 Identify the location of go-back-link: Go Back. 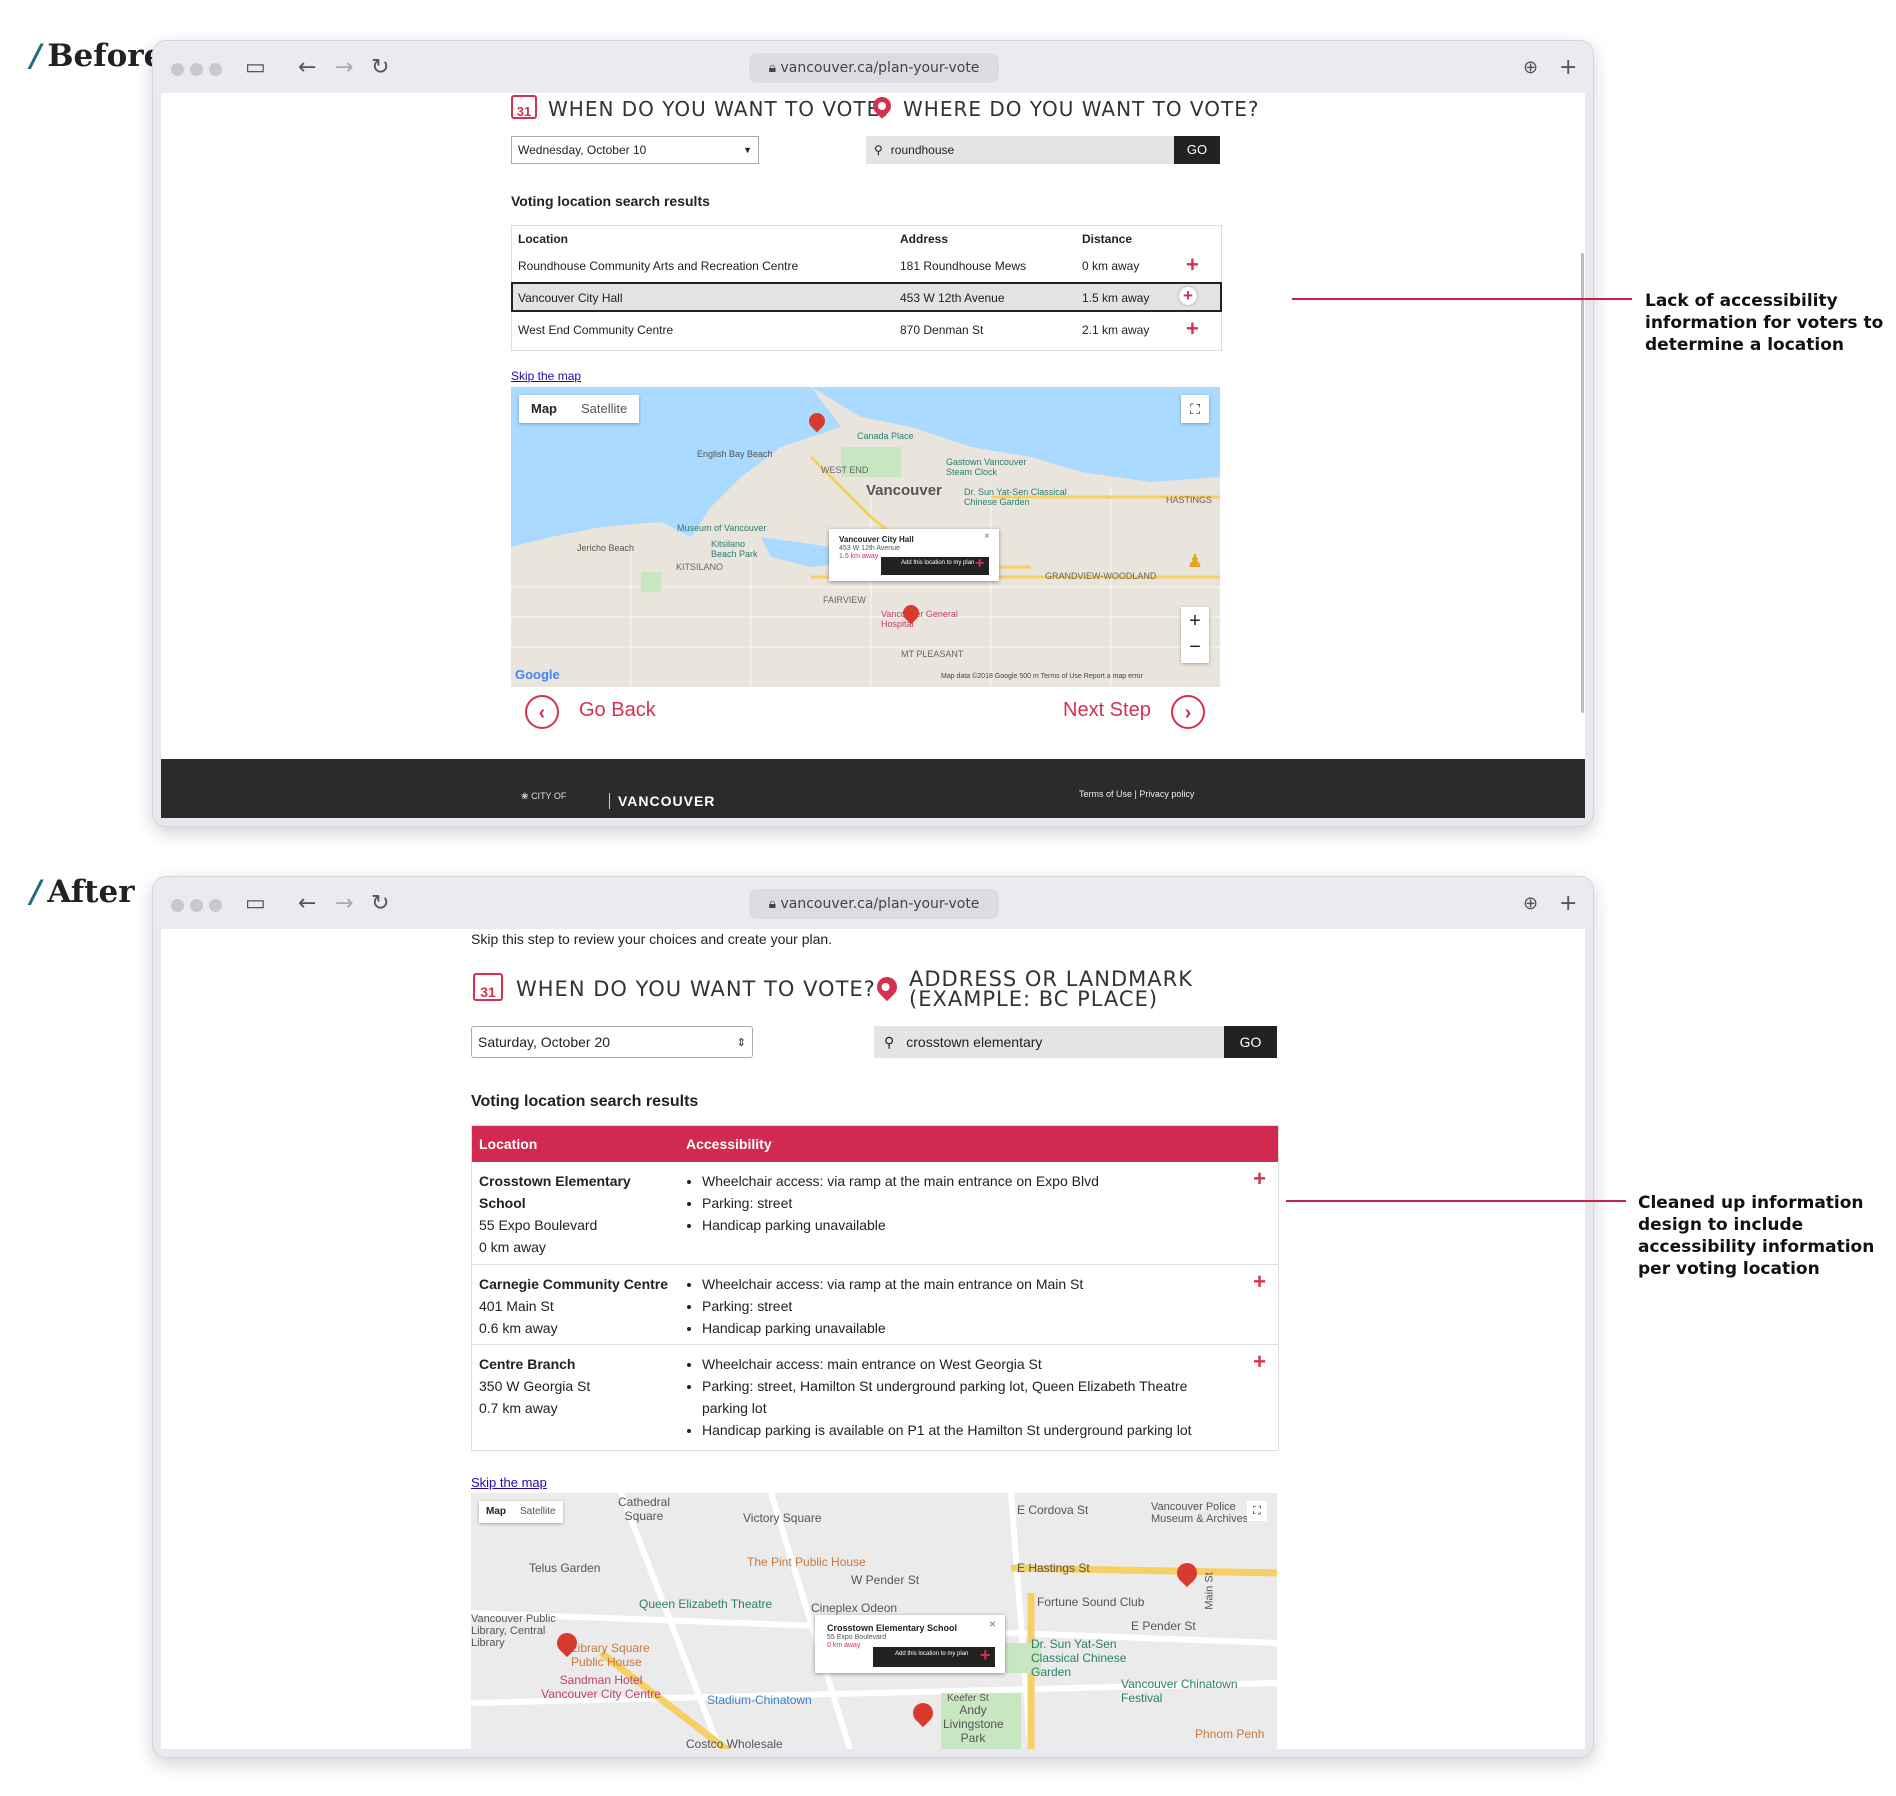
(617, 710).